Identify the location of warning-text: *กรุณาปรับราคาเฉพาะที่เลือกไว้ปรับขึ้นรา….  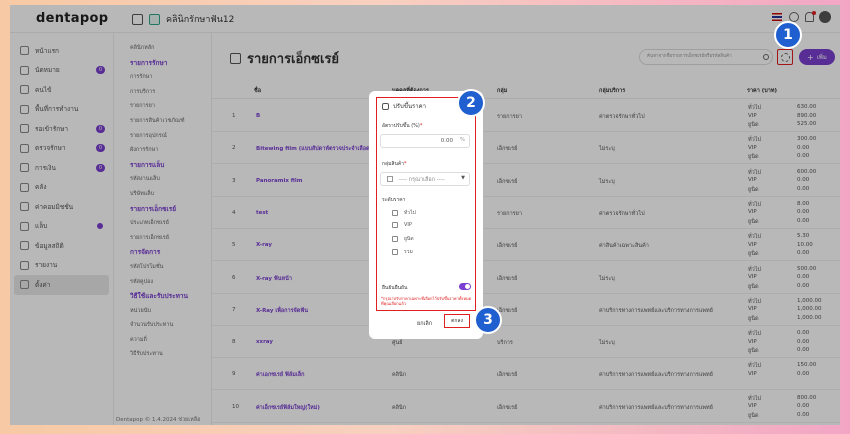
(426, 301).